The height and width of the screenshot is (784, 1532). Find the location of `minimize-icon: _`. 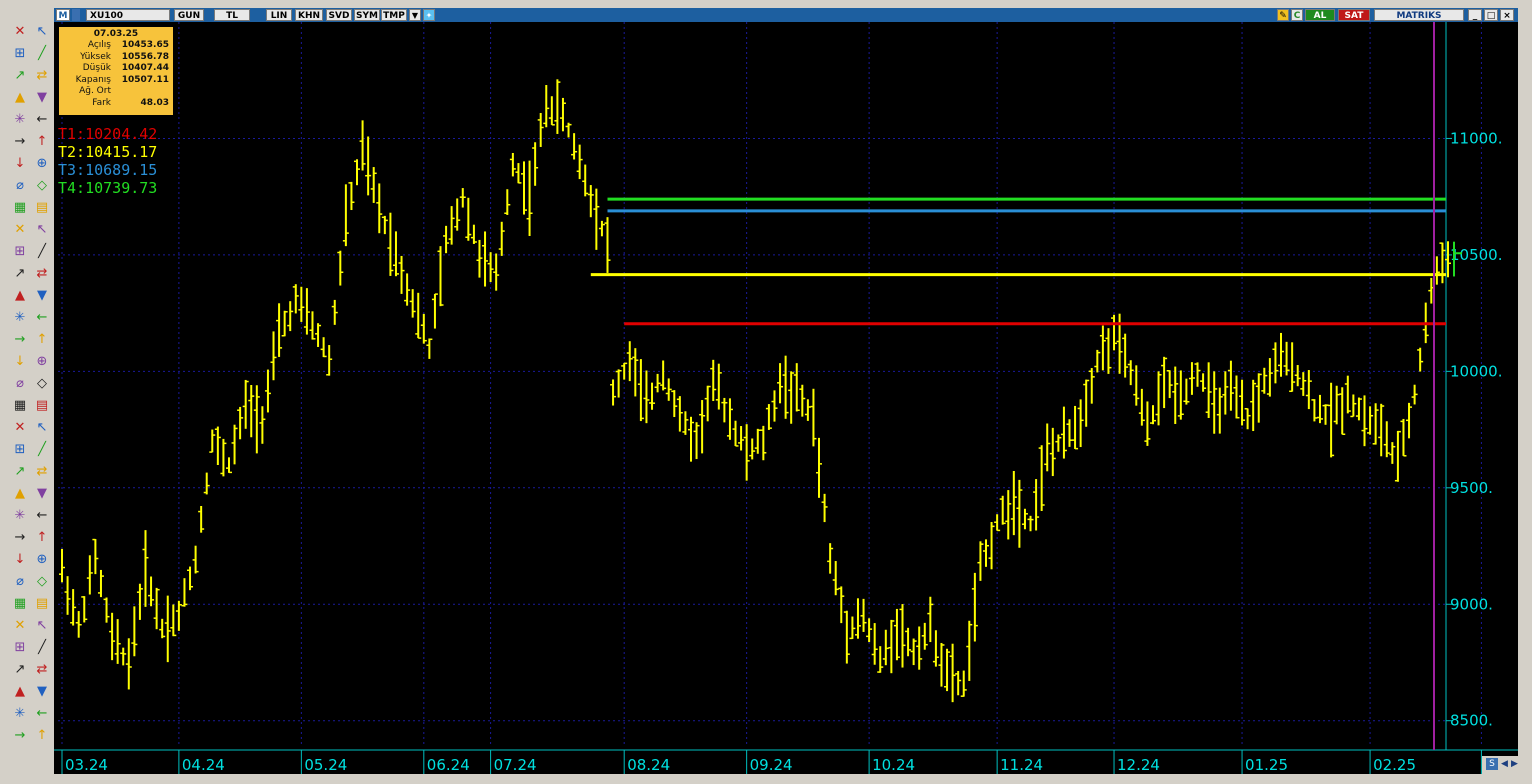

minimize-icon: _ is located at coordinates (1475, 15).